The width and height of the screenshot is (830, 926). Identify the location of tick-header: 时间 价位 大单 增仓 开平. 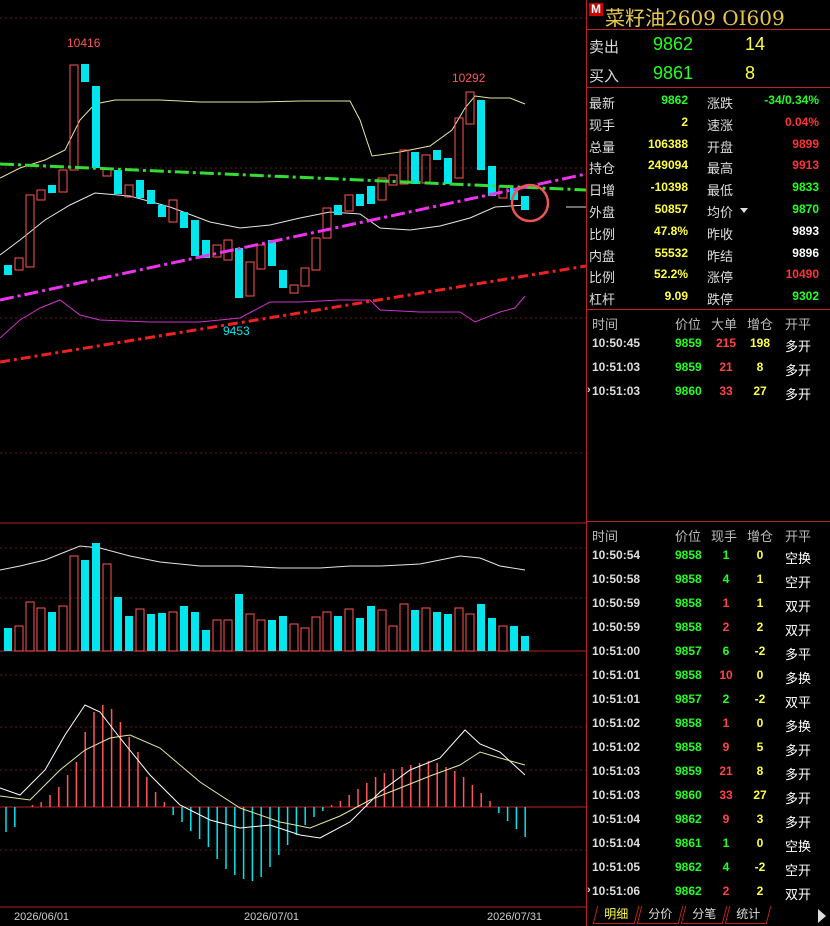
(708, 321).